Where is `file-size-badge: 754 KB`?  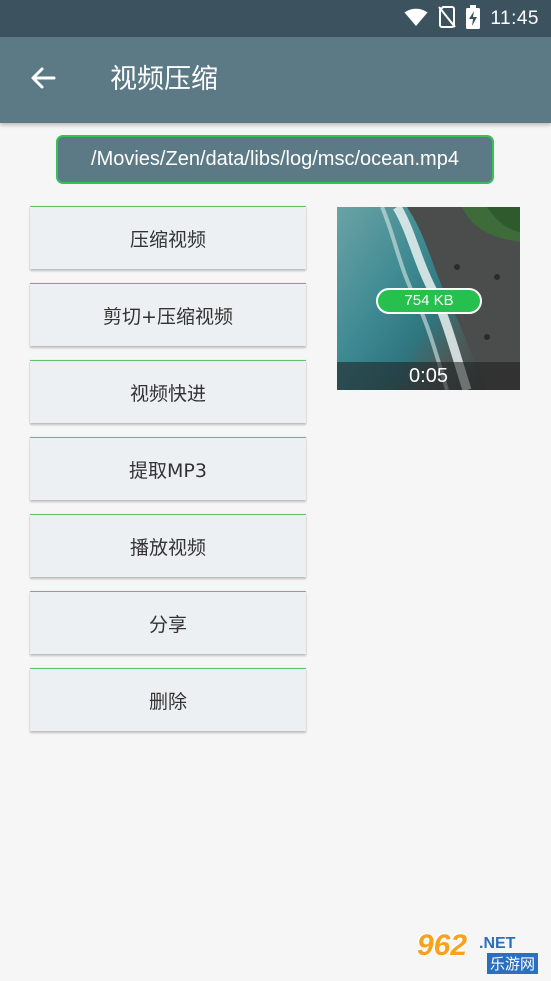 file-size-badge: 754 KB is located at coordinates (429, 301).